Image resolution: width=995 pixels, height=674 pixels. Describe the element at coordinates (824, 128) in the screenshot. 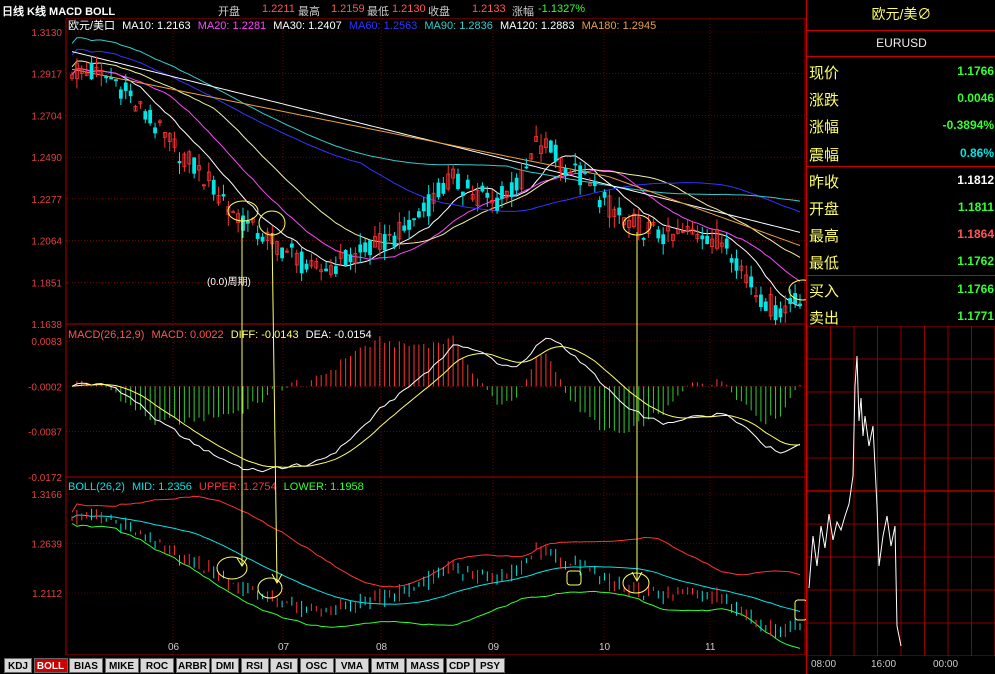

I see `quote-label: 涨幅` at that location.